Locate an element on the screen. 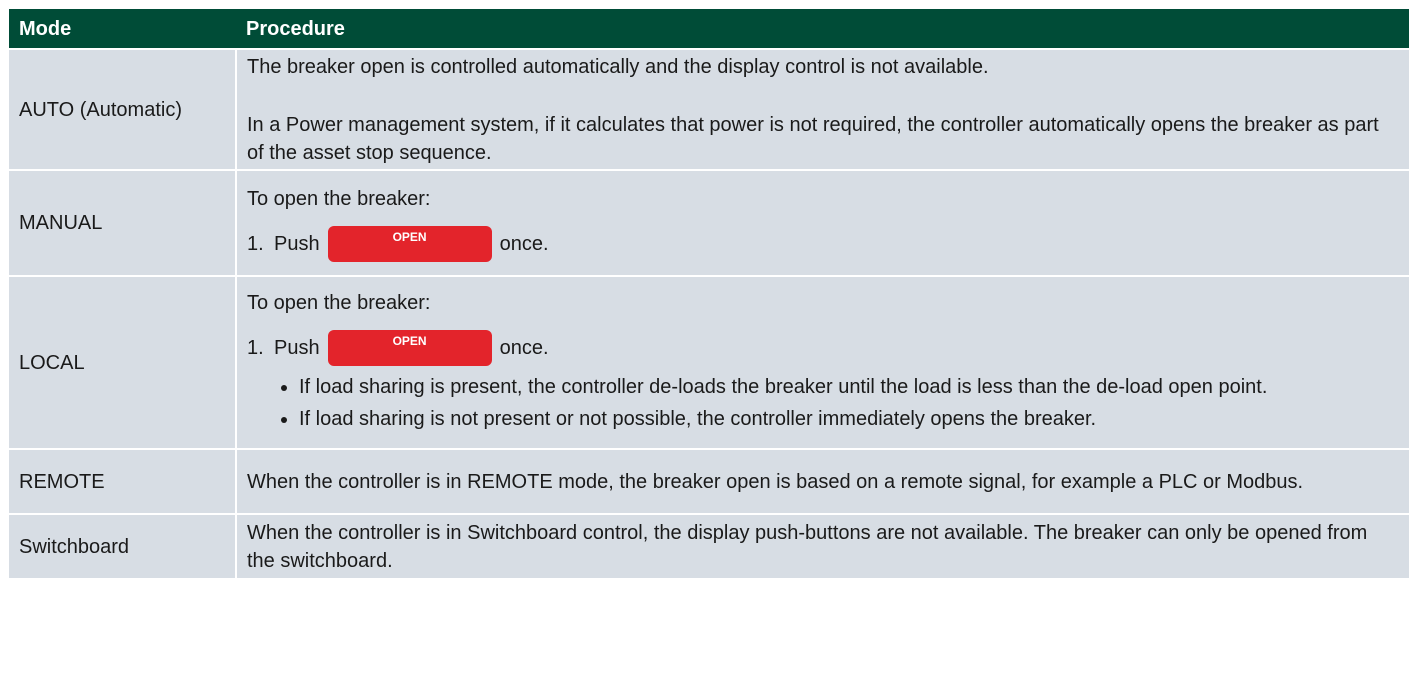 Image resolution: width=1418 pixels, height=689 pixels. mode-cell: Switchboard is located at coordinates (123, 545).